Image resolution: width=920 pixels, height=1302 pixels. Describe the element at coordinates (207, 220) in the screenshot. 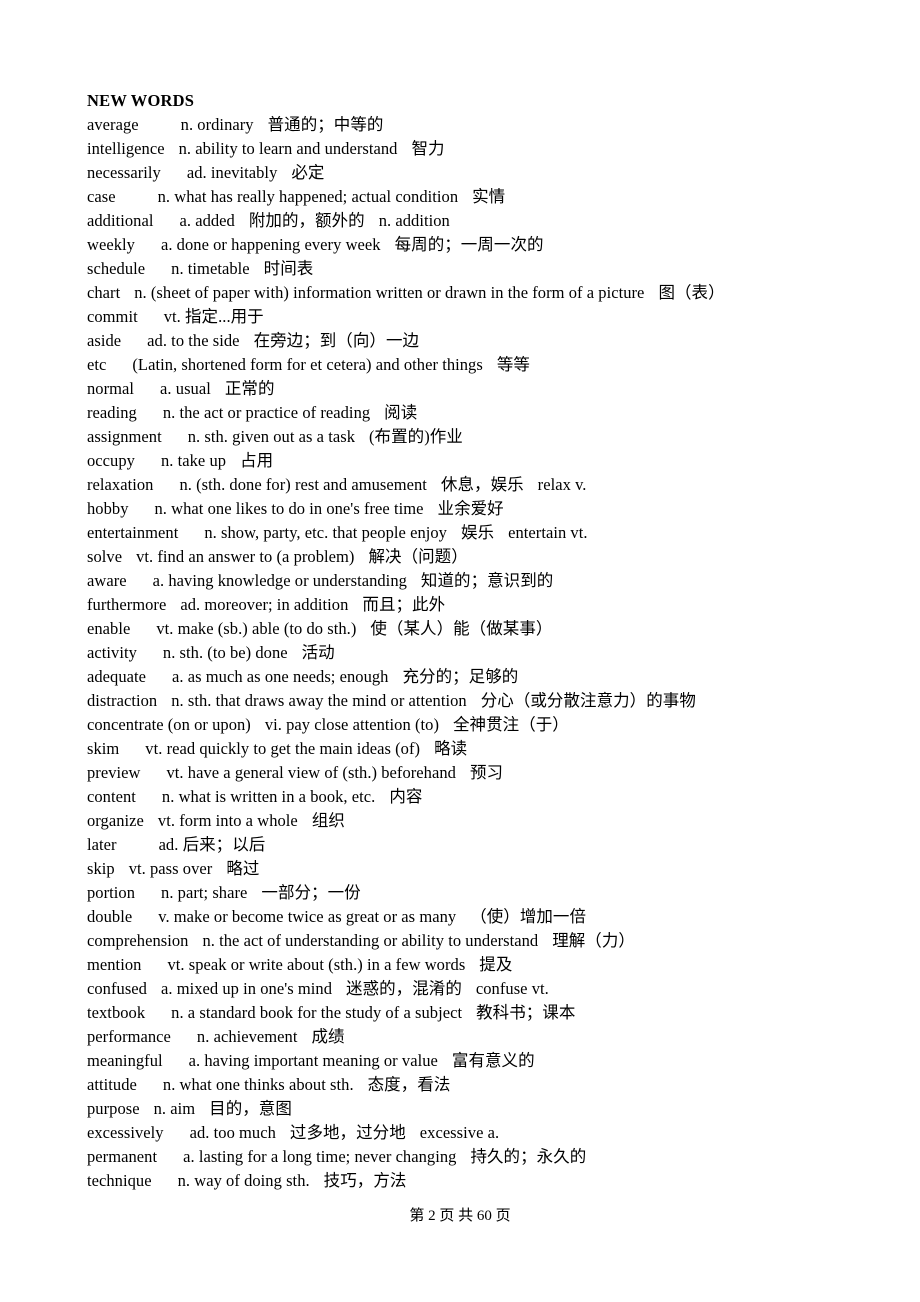

I see `entry-definition: a. added` at that location.